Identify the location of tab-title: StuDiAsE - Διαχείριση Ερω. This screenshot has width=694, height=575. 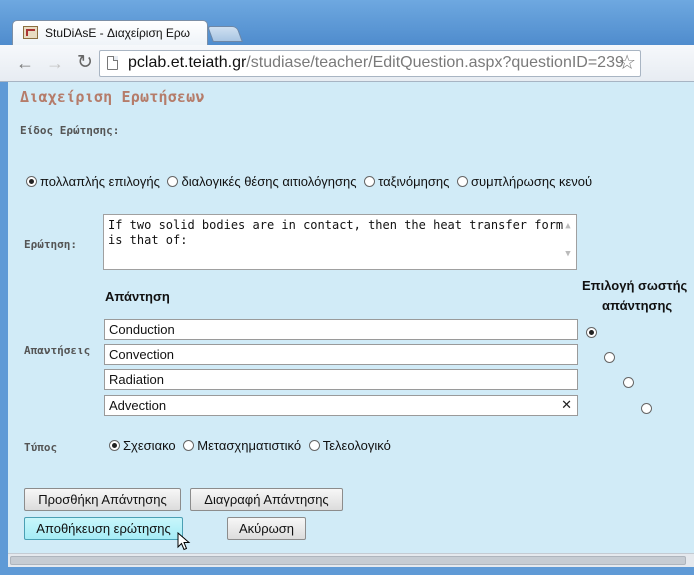
(118, 33).